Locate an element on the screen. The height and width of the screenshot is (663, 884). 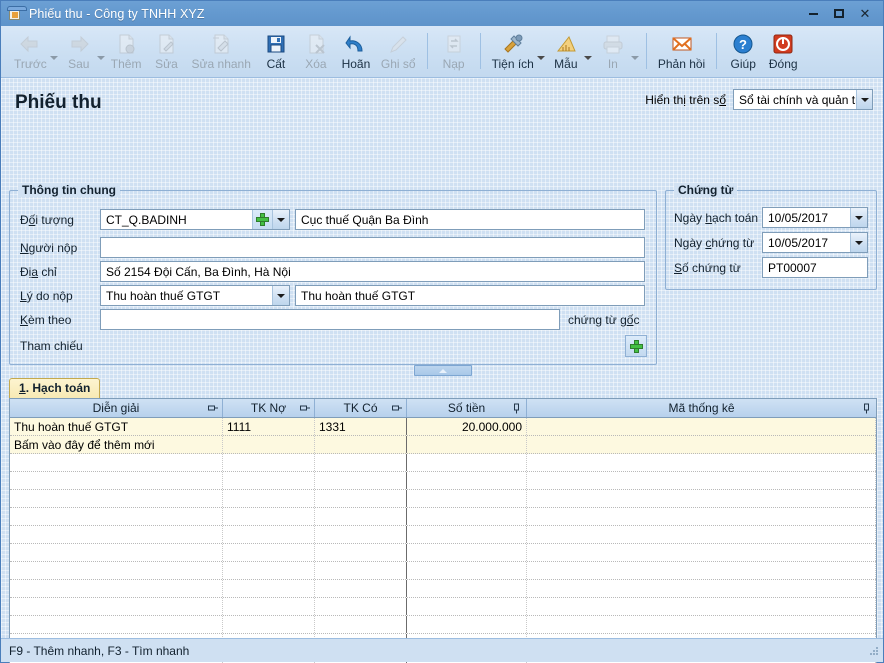
maximize-button is located at coordinates (839, 14).